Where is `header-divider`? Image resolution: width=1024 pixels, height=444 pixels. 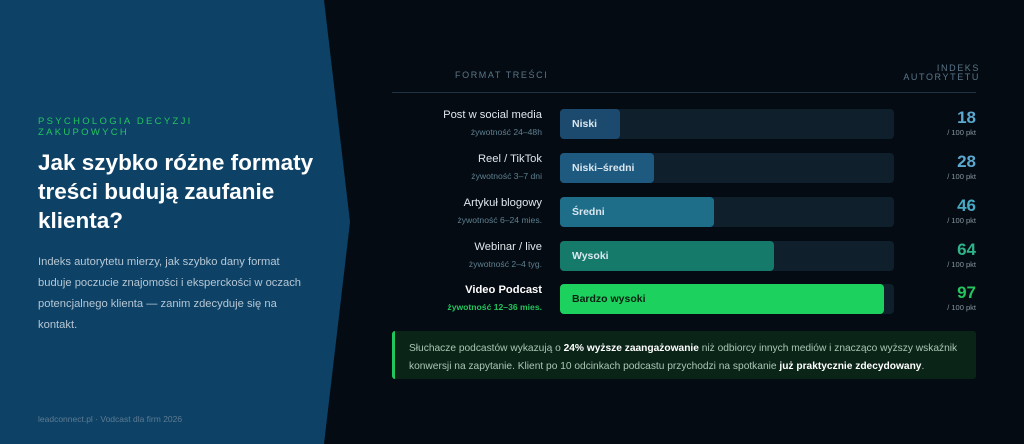 header-divider is located at coordinates (684, 92).